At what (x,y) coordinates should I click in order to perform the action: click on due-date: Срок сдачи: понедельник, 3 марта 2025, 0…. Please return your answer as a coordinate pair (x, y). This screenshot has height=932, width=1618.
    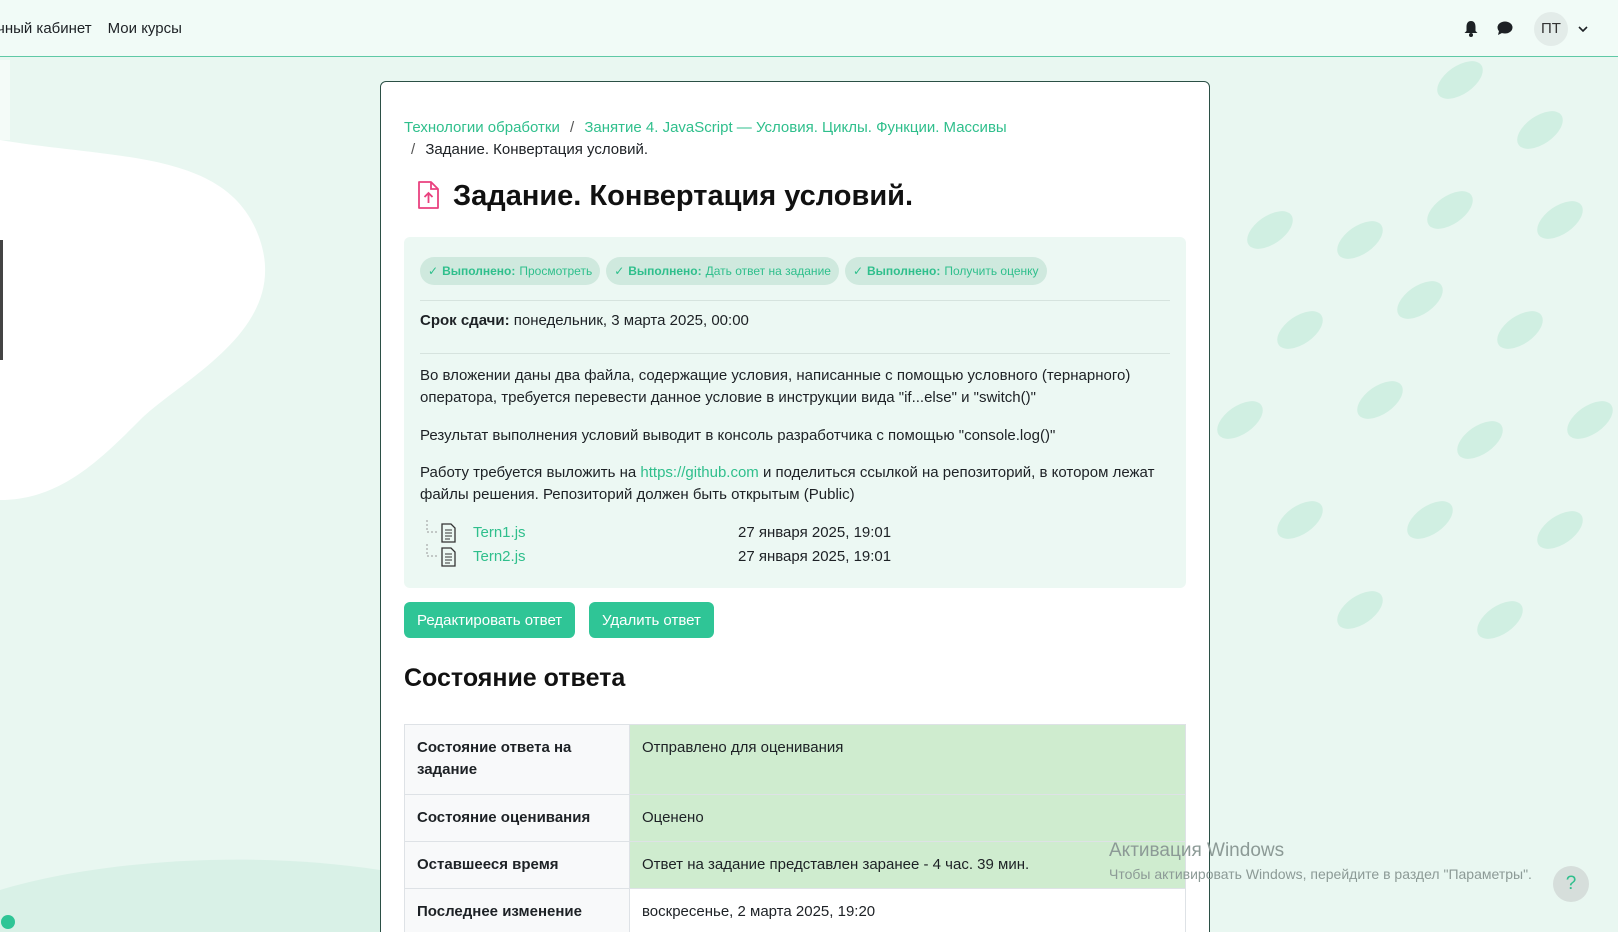
    Looking at the image, I should click on (584, 320).